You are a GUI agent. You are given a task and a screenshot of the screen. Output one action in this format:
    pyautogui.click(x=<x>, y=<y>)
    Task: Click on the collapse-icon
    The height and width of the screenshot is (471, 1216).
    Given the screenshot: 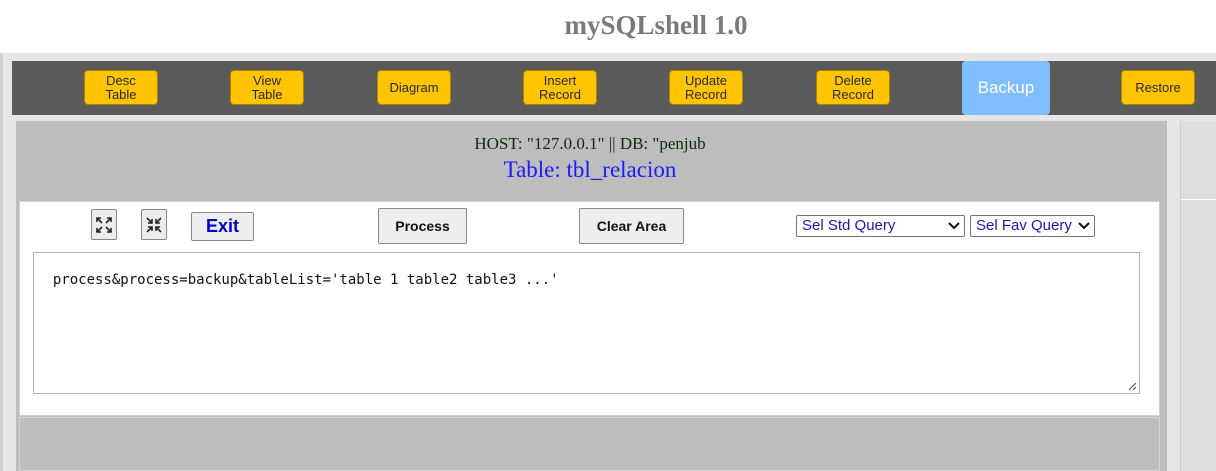 What is the action you would take?
    pyautogui.click(x=154, y=224)
    